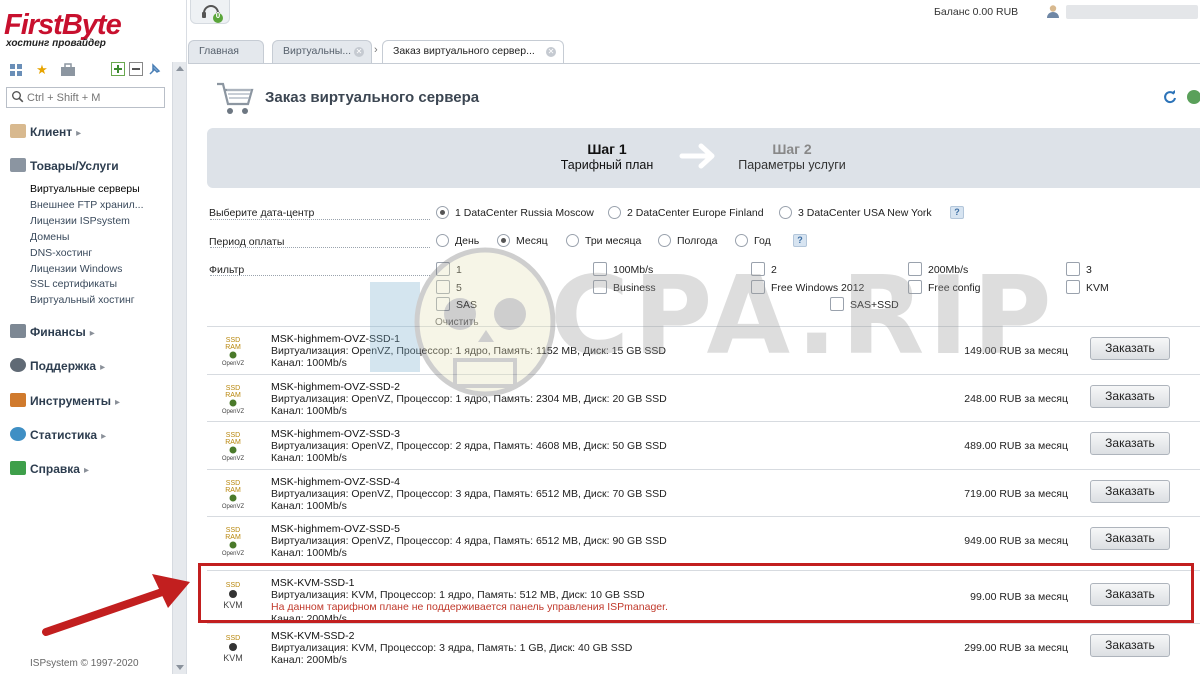  I want to click on help-book-icon, so click(18, 468).